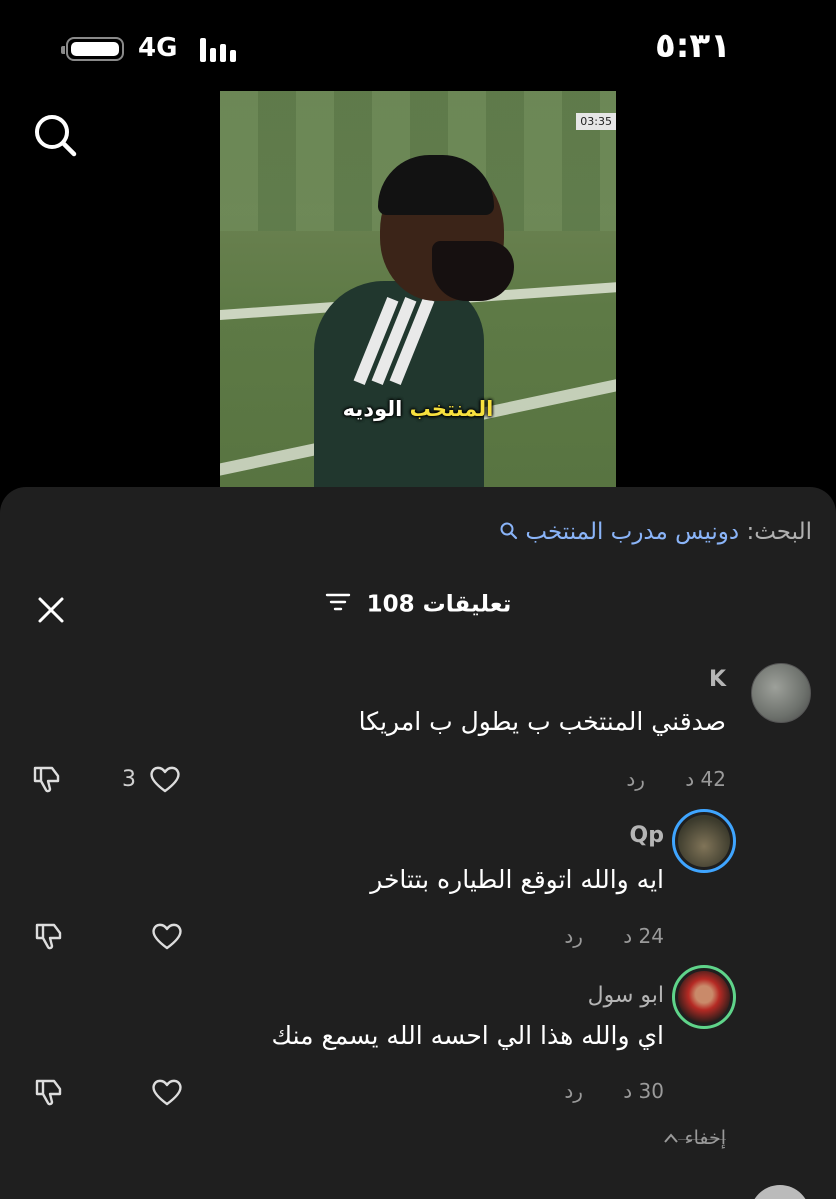 The height and width of the screenshot is (1199, 836). What do you see at coordinates (647, 835) in the screenshot?
I see `comment-username: Qp` at bounding box center [647, 835].